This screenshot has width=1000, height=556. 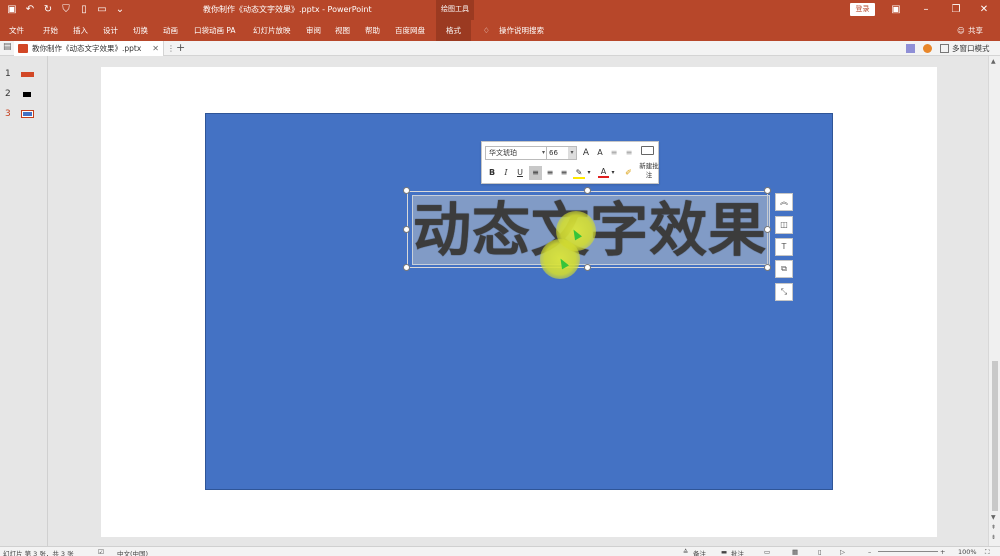 I want to click on tab-pocket-animation: 口袋动画 PA, so click(x=215, y=30).